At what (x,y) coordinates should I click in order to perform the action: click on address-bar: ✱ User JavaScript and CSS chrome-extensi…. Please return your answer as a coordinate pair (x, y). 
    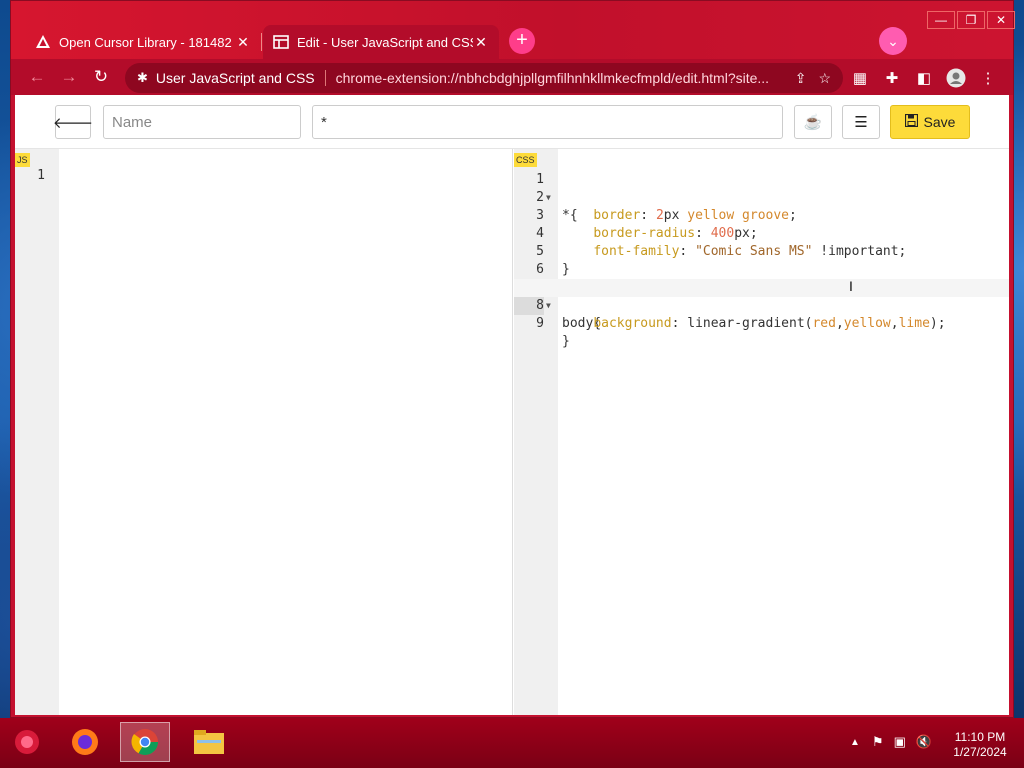
    Looking at the image, I should click on (484, 78).